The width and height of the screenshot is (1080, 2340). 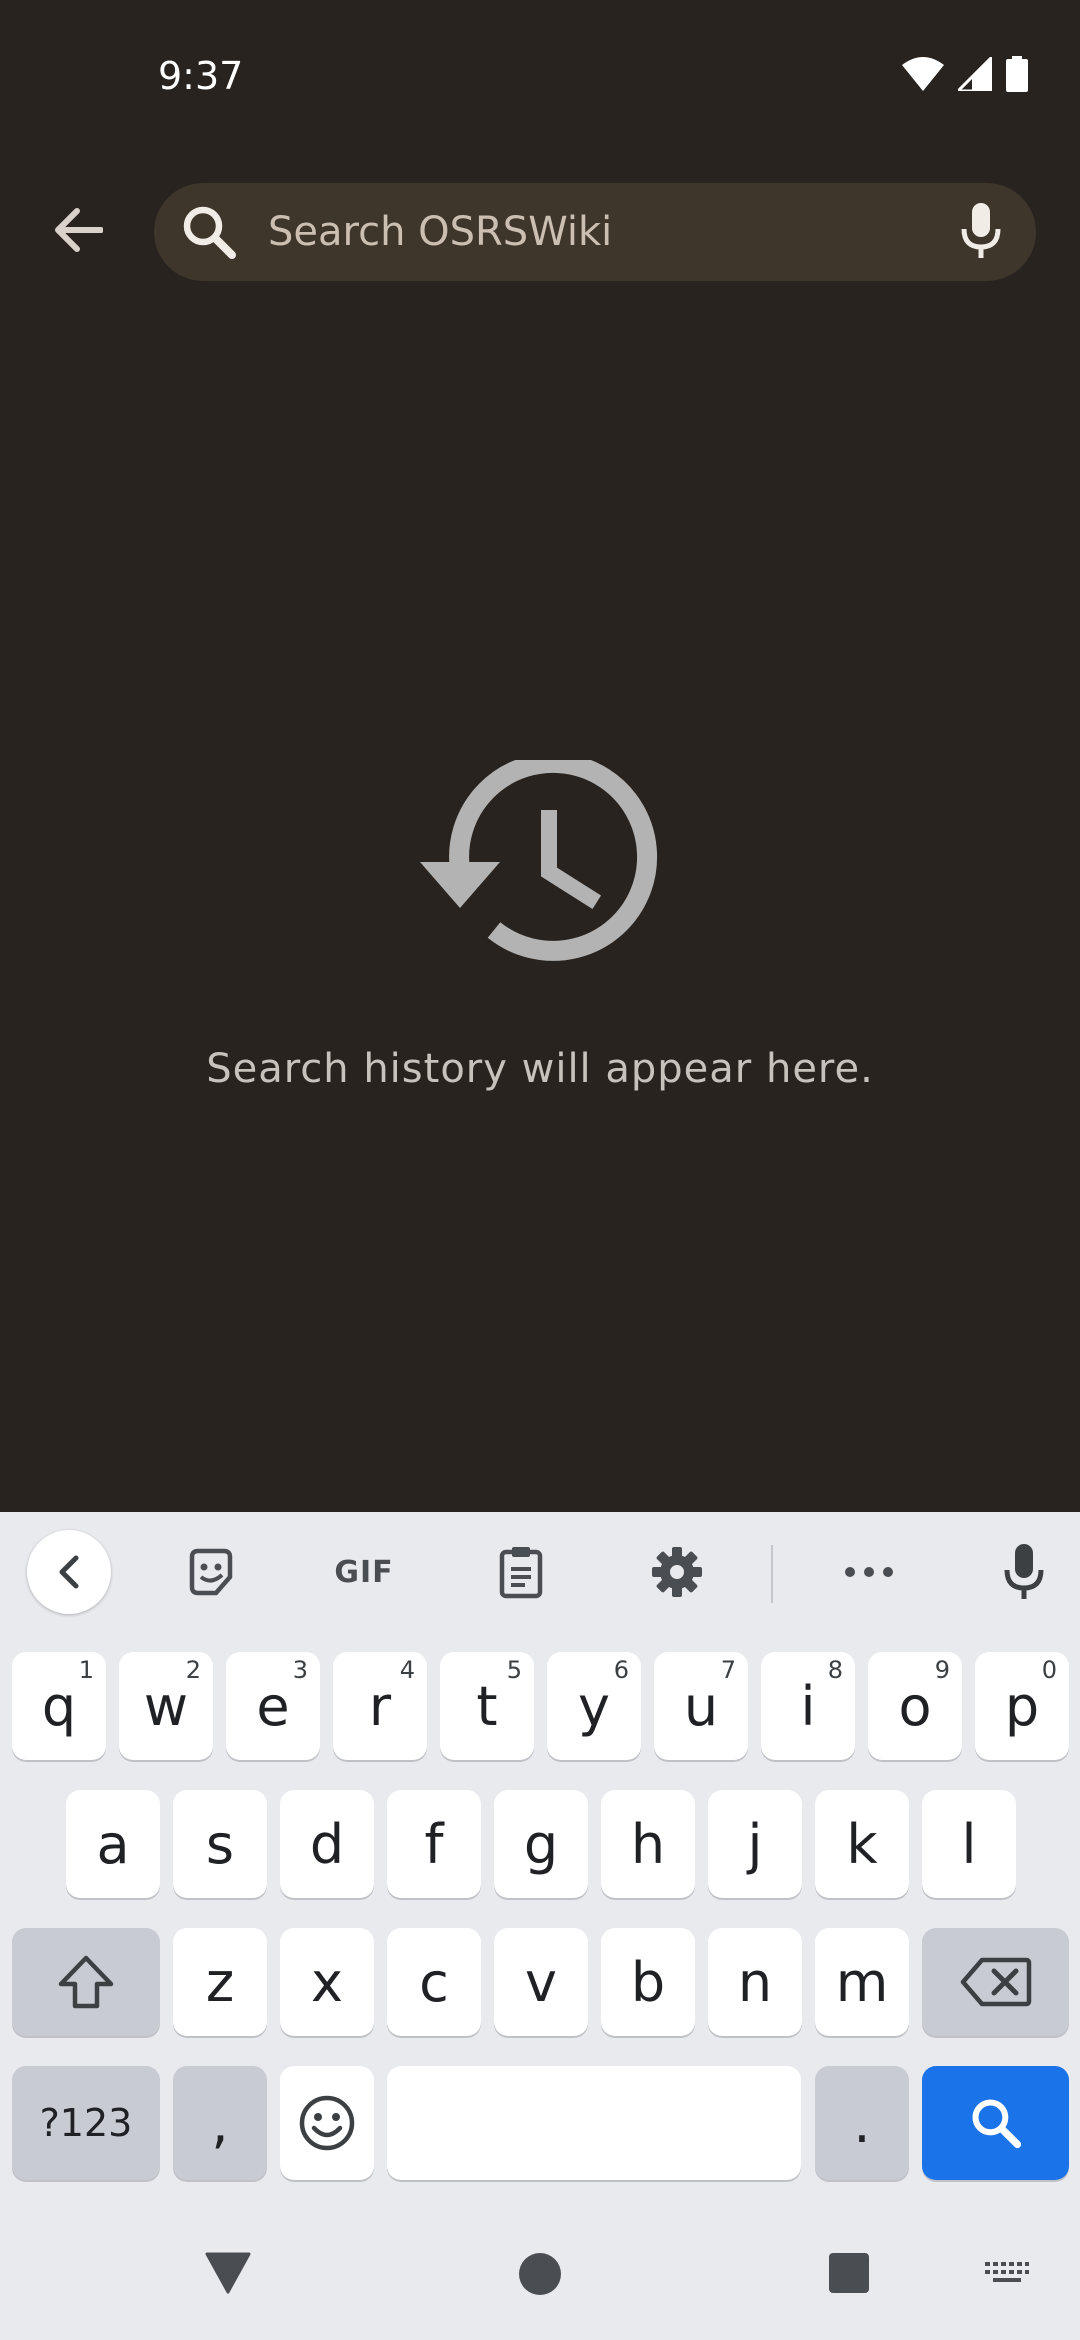 I want to click on backspace-icon, so click(x=995, y=1982).